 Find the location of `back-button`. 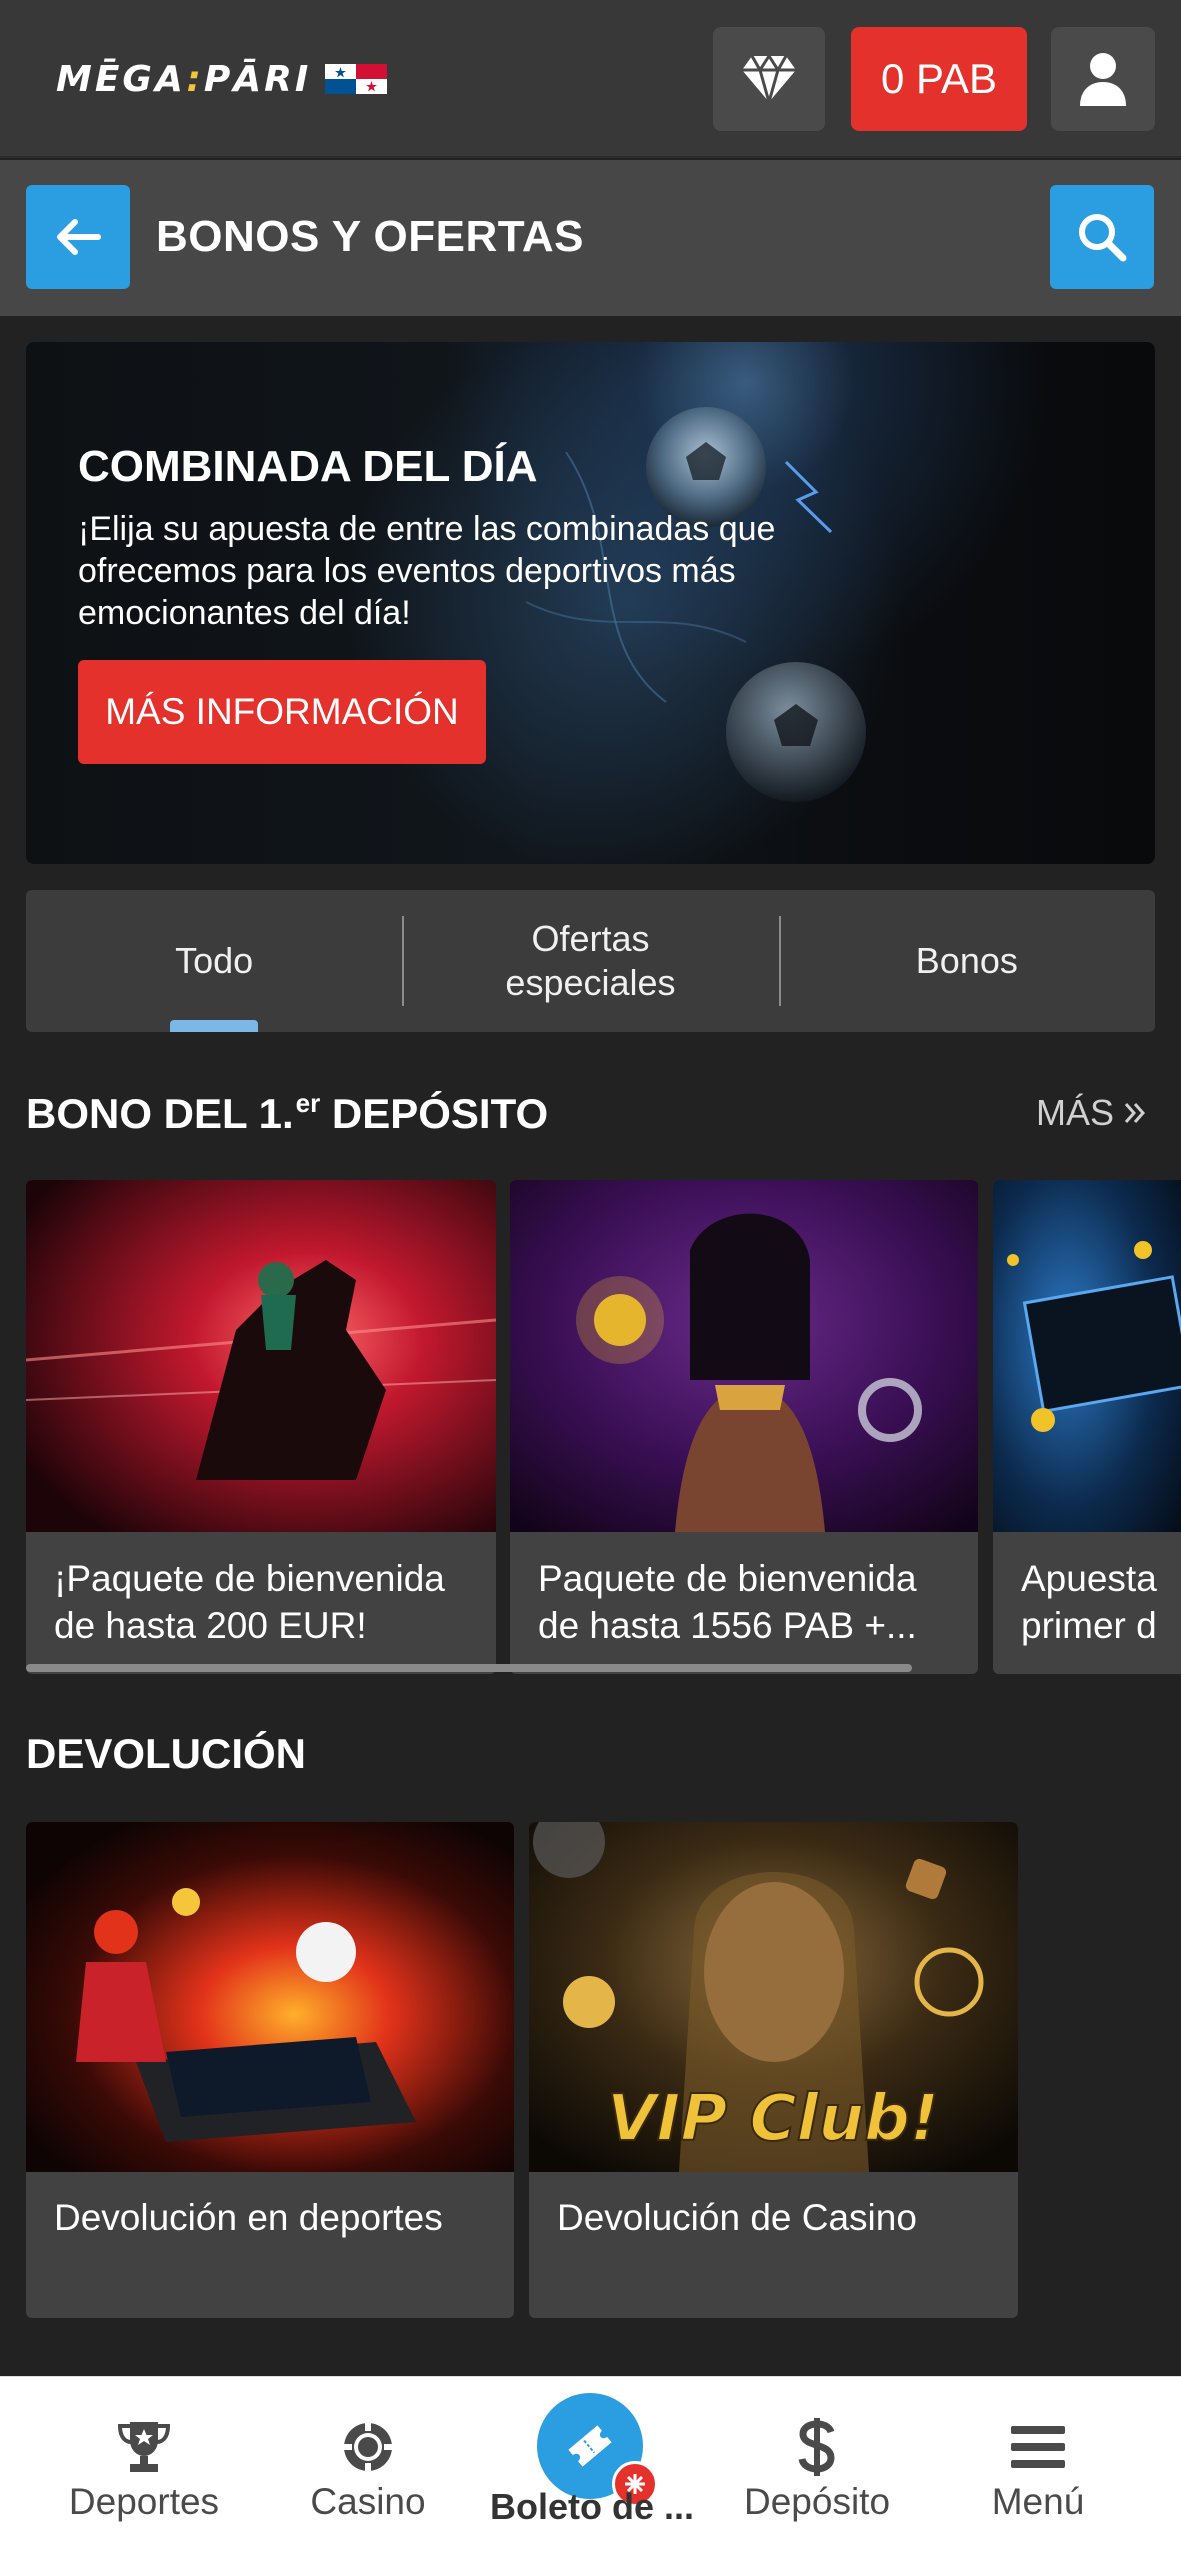

back-button is located at coordinates (78, 237).